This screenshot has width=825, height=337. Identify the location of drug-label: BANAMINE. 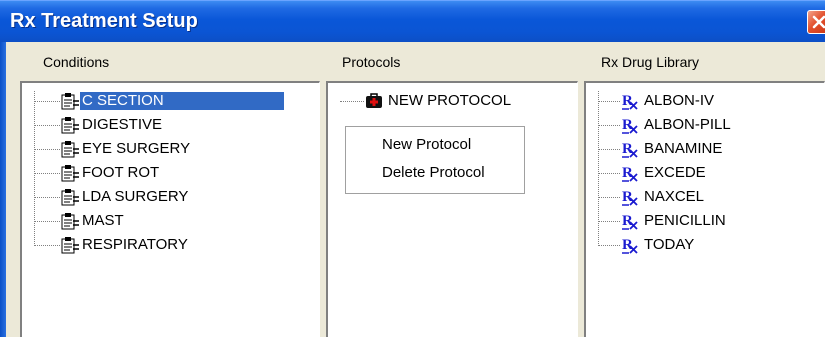
(683, 148).